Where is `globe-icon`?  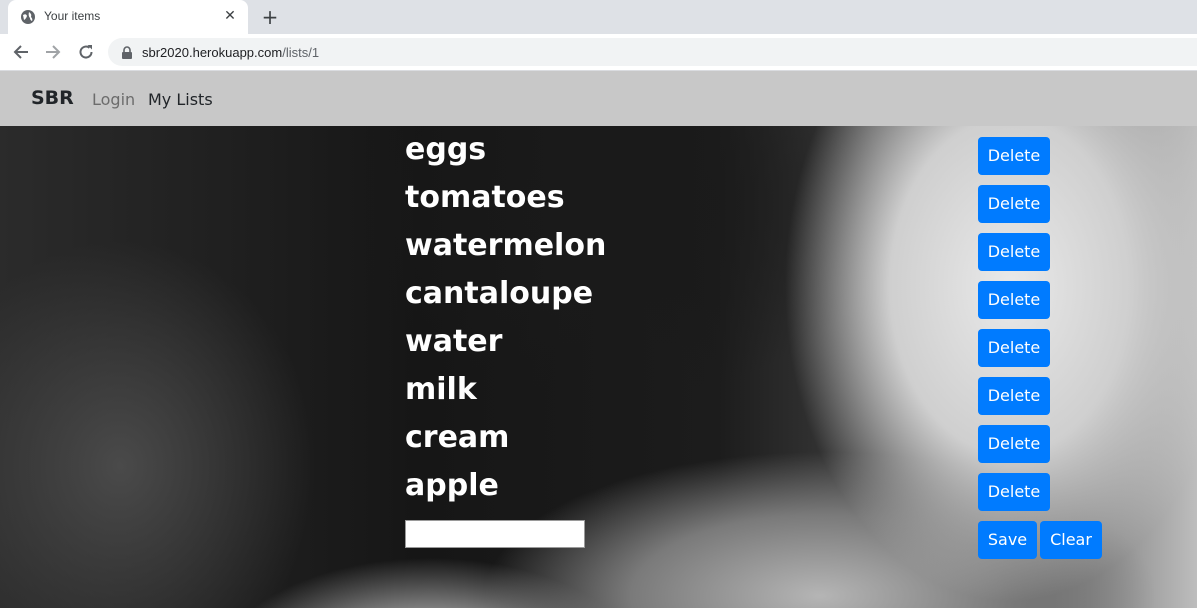
globe-icon is located at coordinates (28, 17).